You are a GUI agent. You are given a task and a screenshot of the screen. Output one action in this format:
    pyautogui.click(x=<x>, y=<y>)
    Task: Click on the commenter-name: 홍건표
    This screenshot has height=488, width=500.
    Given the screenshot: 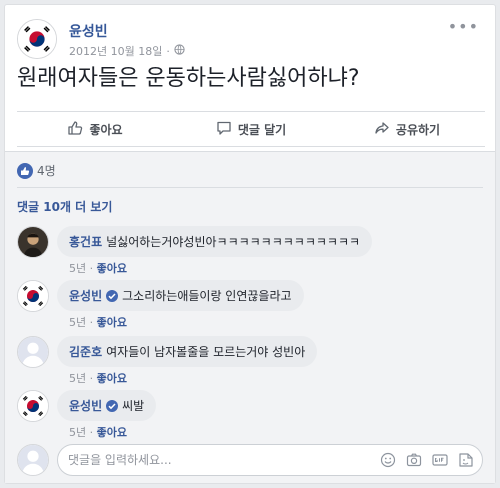 What is the action you would take?
    pyautogui.click(x=85, y=242)
    